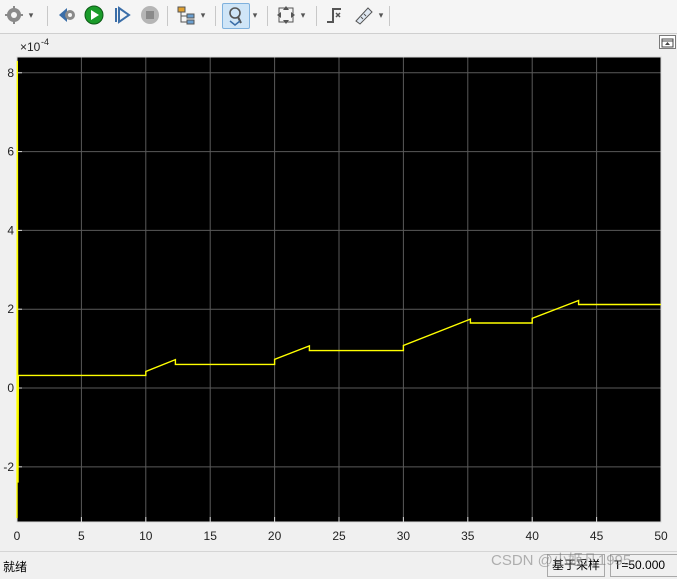 The width and height of the screenshot is (677, 579). I want to click on signal-hierarchy-icon, so click(186, 15).